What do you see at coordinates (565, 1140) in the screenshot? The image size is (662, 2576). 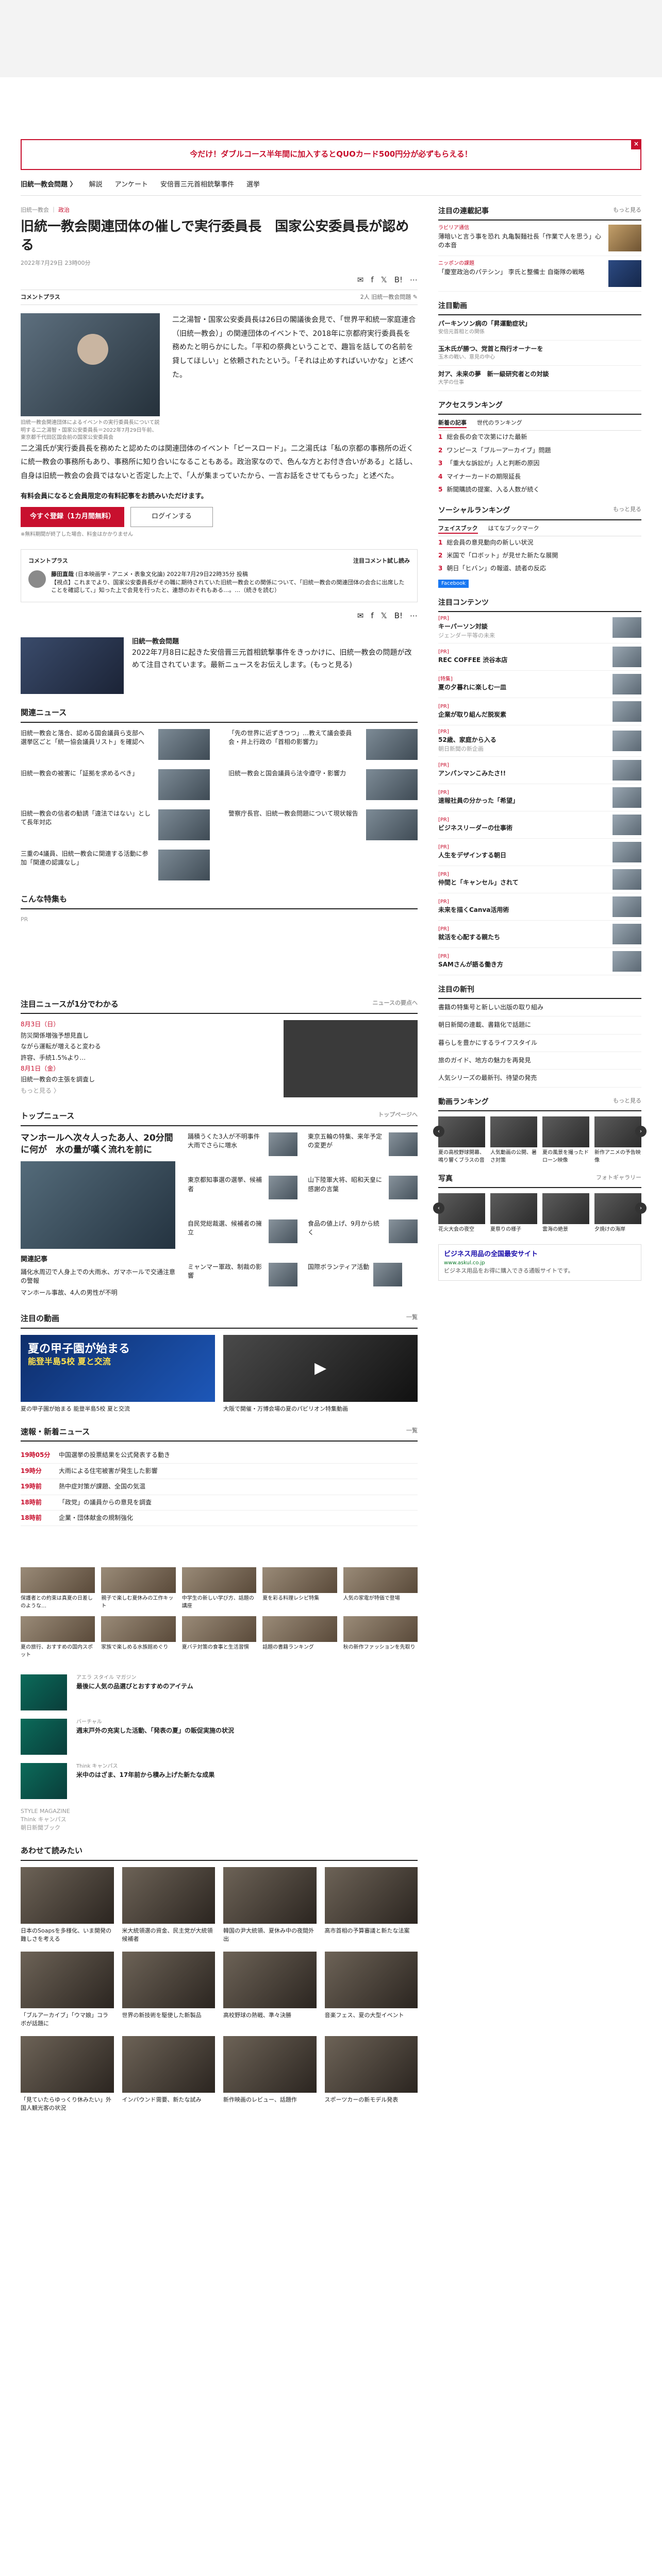 I see `carousel-item: 夏の風景を撮ったドローン映像` at bounding box center [565, 1140].